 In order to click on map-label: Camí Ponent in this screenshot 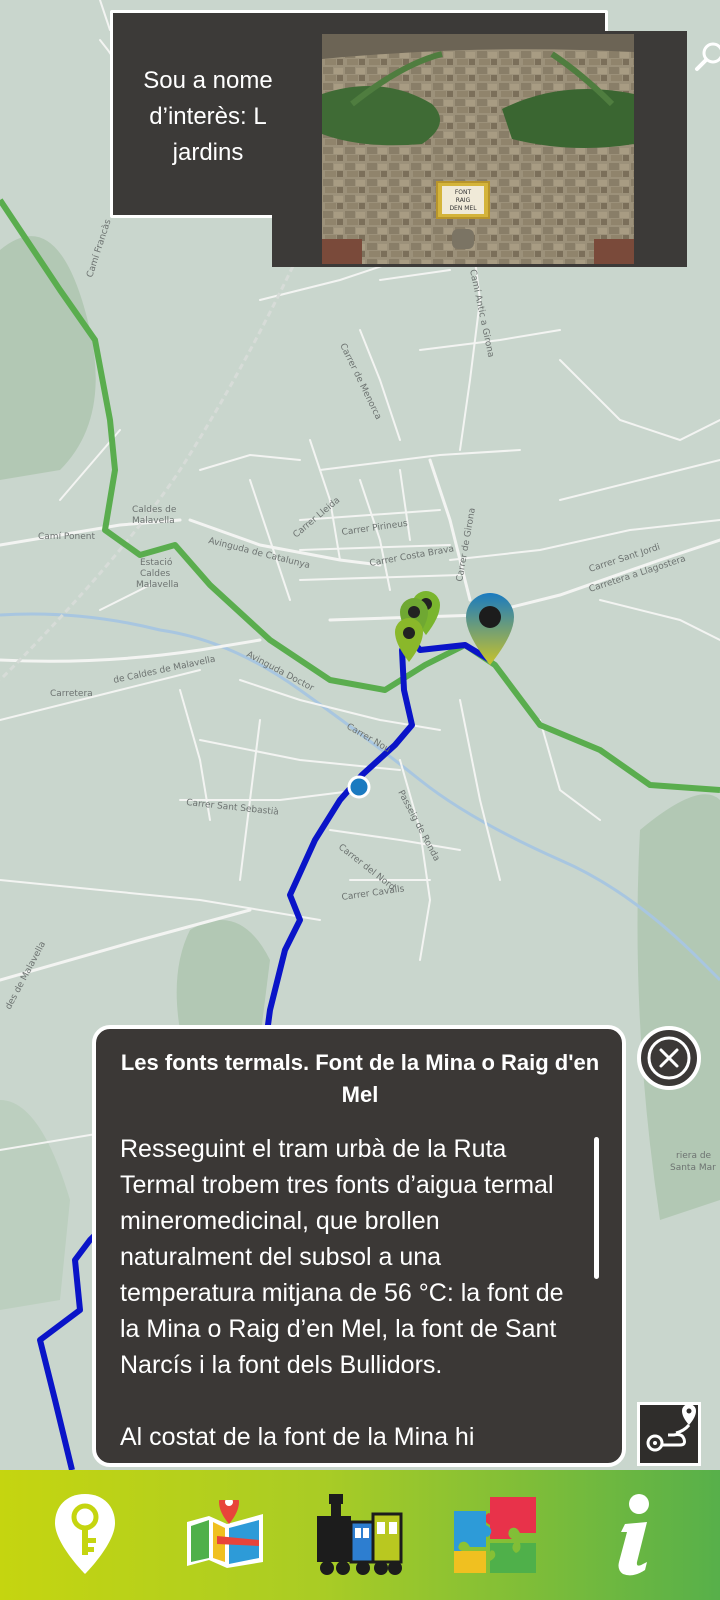, I will do `click(66, 537)`.